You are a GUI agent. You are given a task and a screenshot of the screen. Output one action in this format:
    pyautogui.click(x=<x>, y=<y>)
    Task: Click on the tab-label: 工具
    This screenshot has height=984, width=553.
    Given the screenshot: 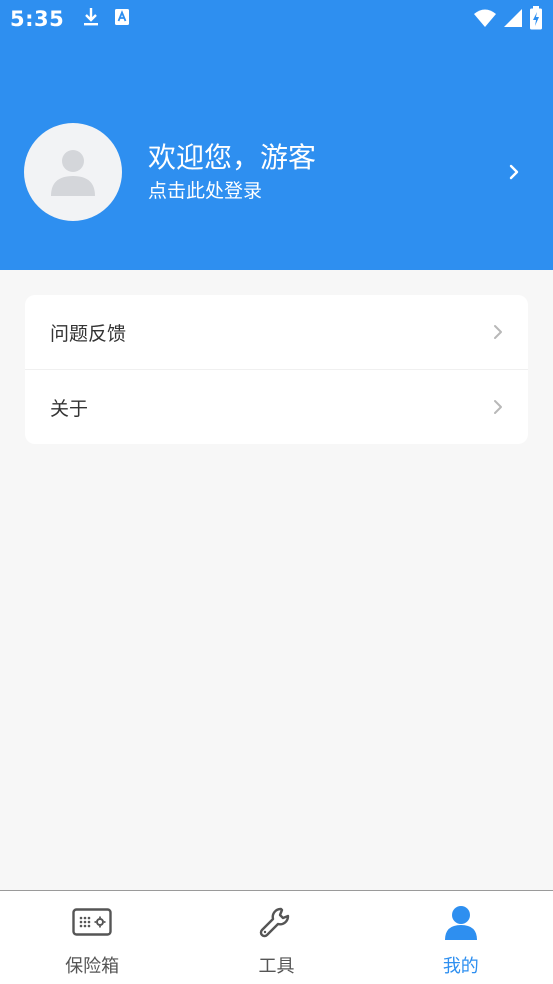 What is the action you would take?
    pyautogui.click(x=276, y=966)
    